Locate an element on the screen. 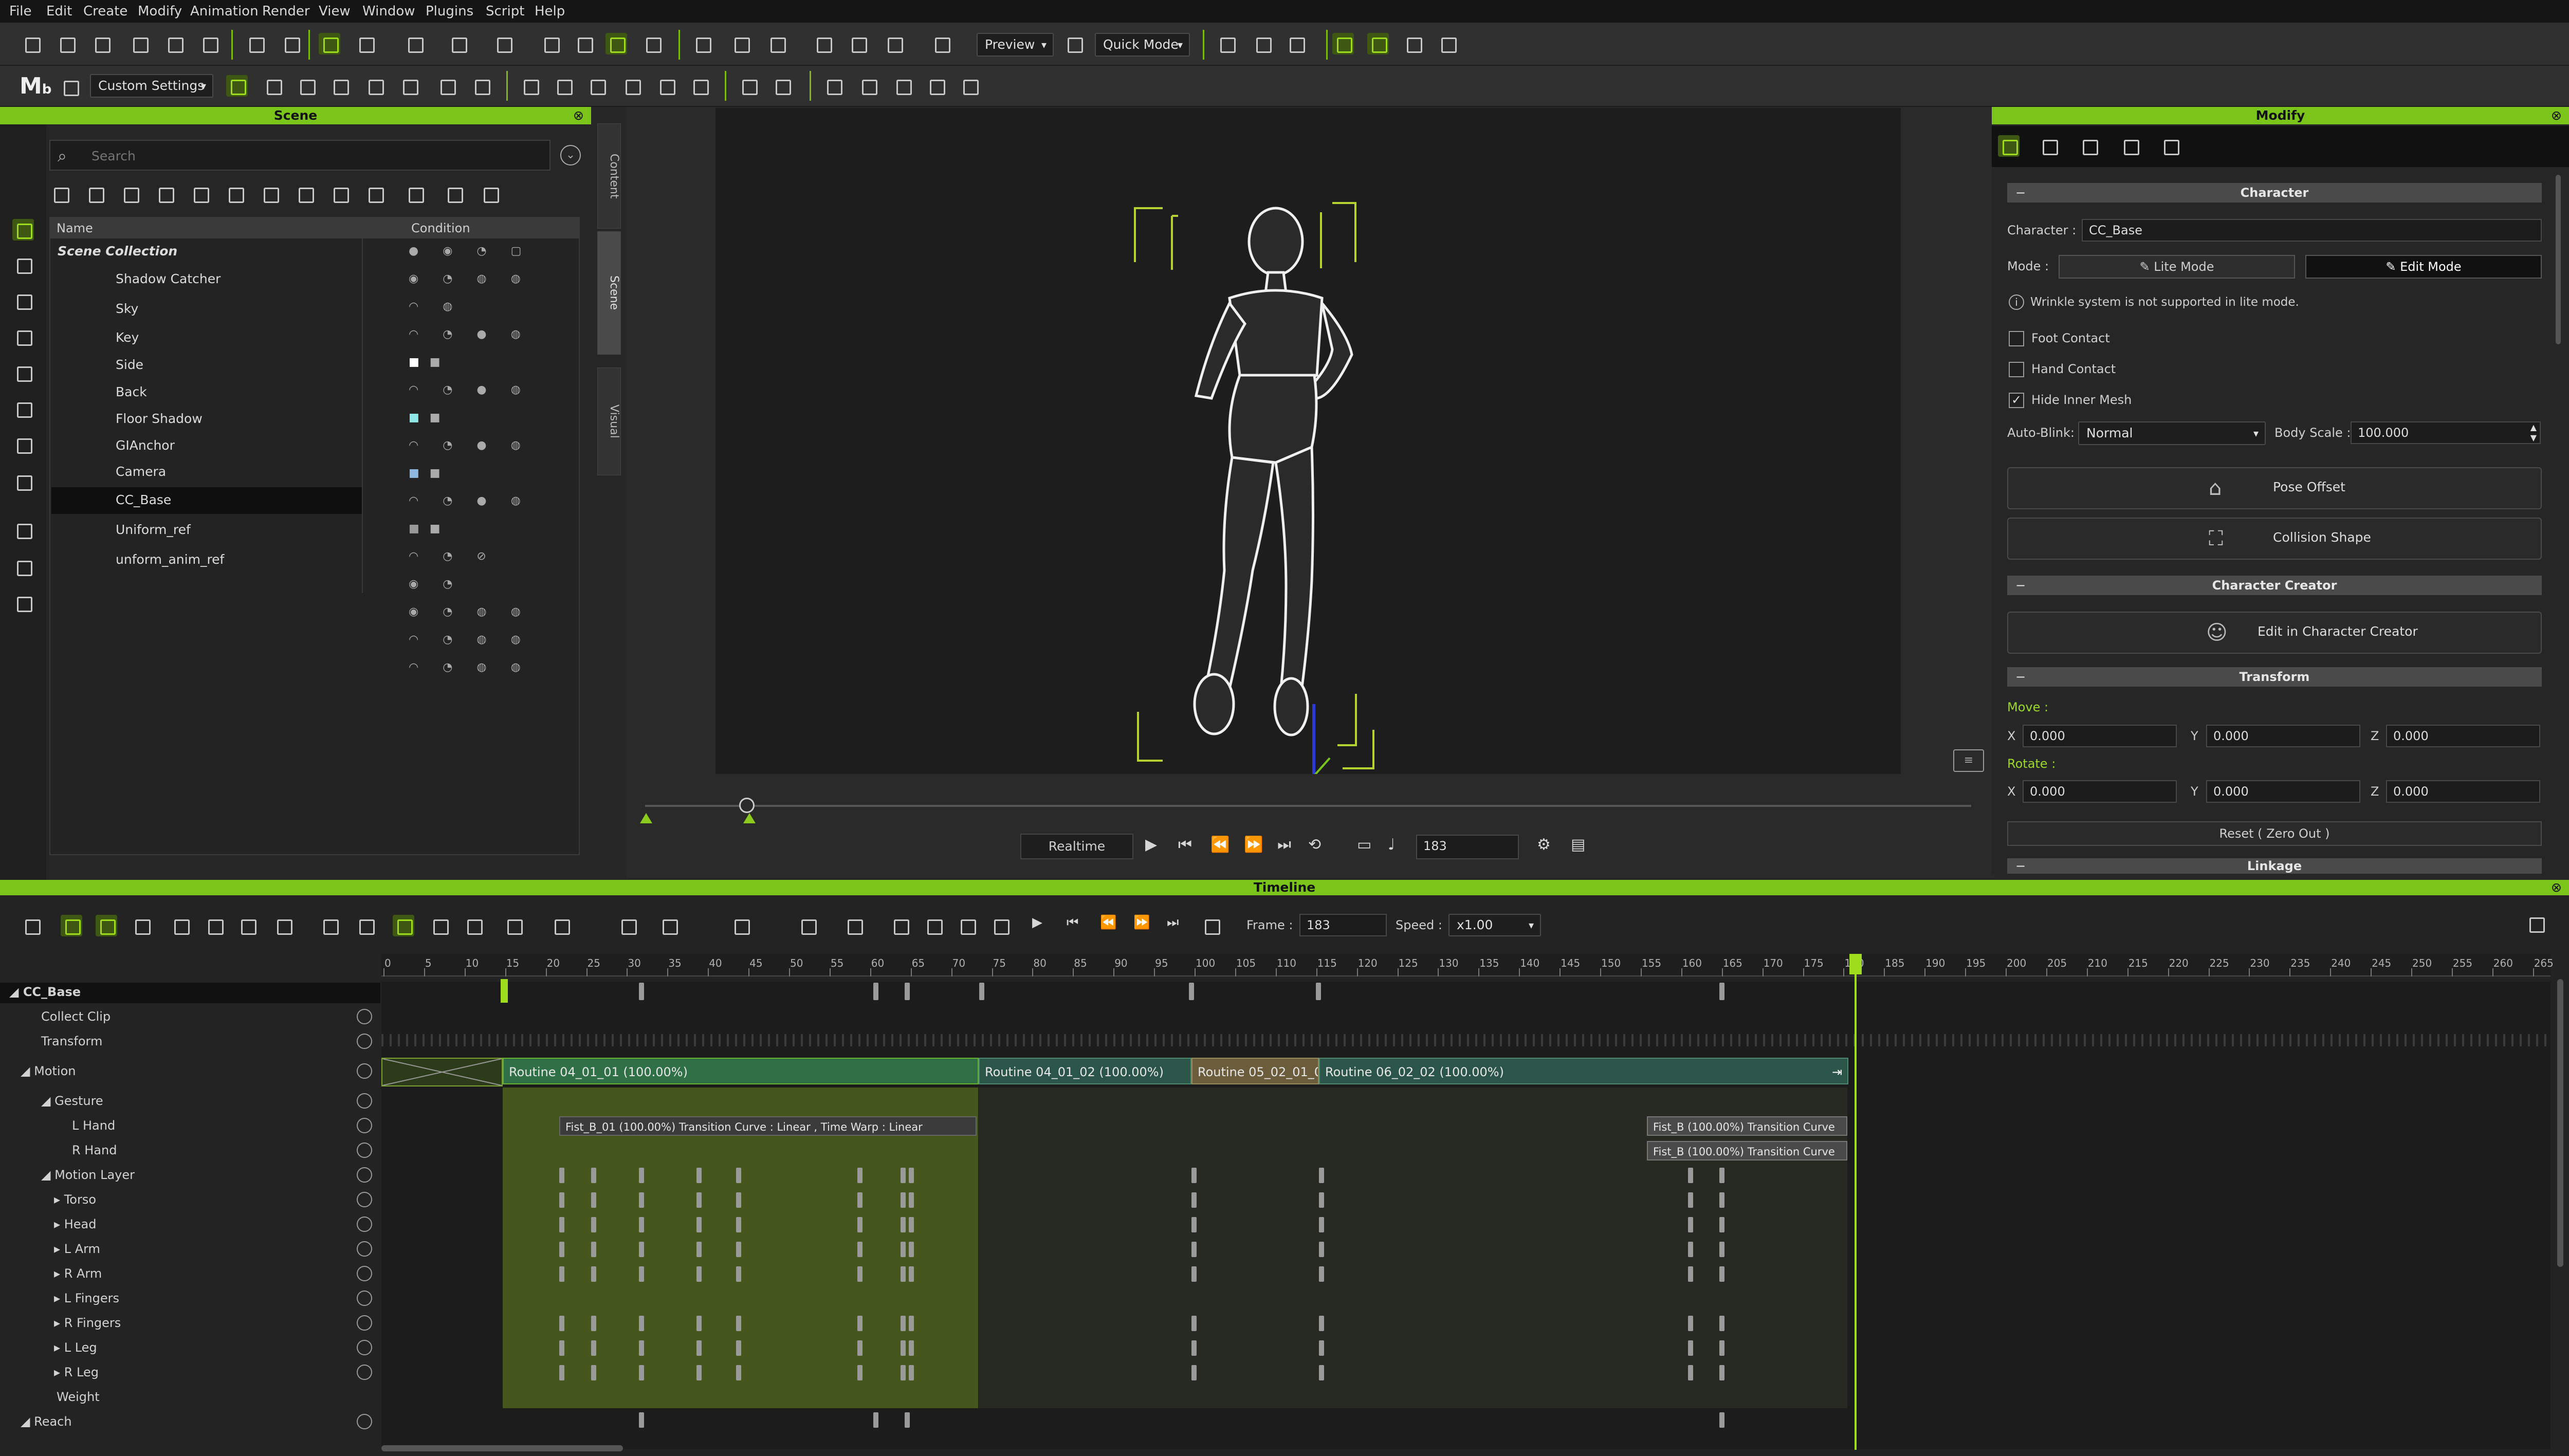 The height and width of the screenshot is (1456, 2569). column-name: Name is located at coordinates (75, 228).